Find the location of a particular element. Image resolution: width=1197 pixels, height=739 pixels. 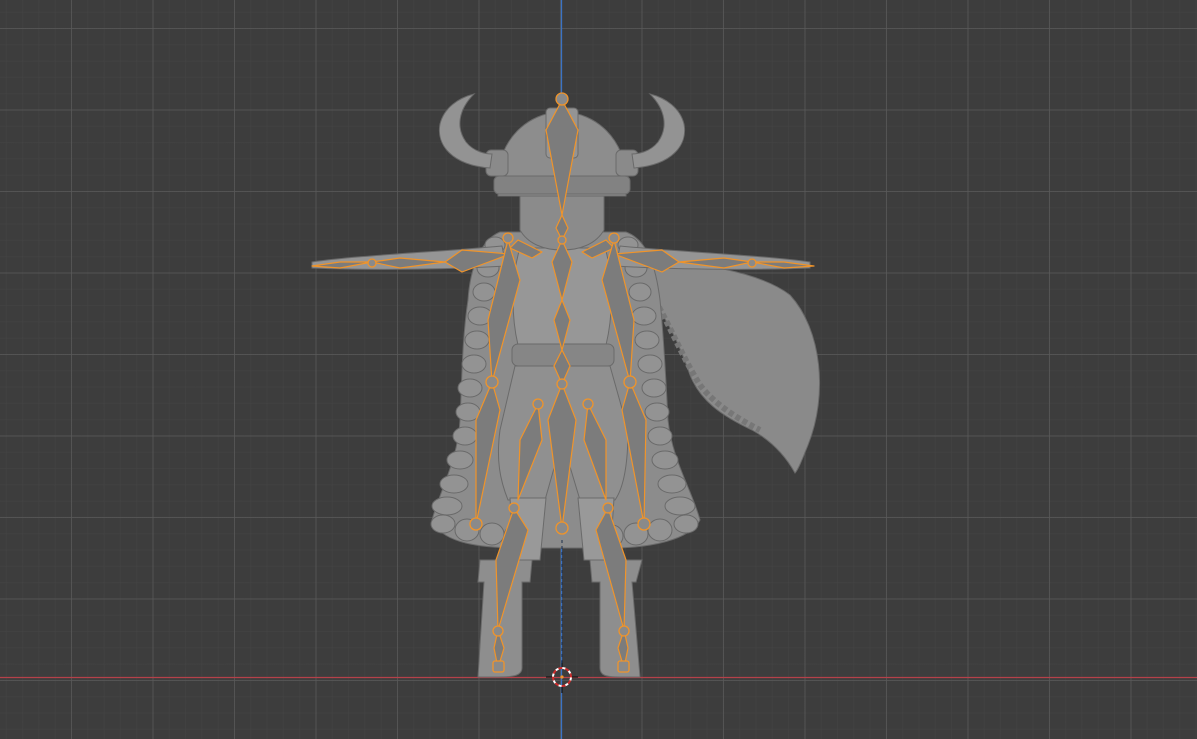

horn-left-mesh is located at coordinates (465, 131).